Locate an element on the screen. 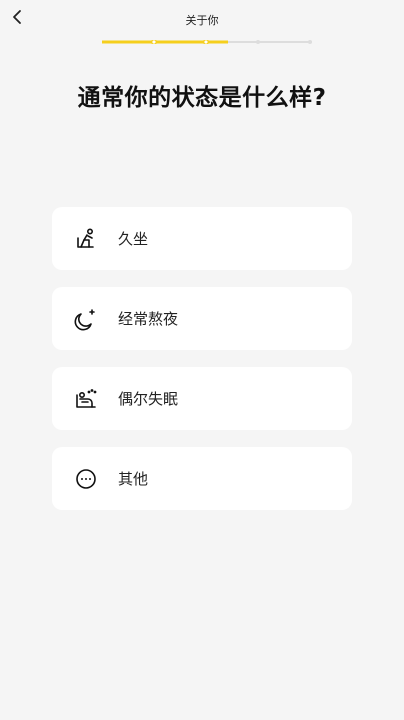 This screenshot has height=720, width=404. option-insomnia: 偶尔失眠 is located at coordinates (202, 398).